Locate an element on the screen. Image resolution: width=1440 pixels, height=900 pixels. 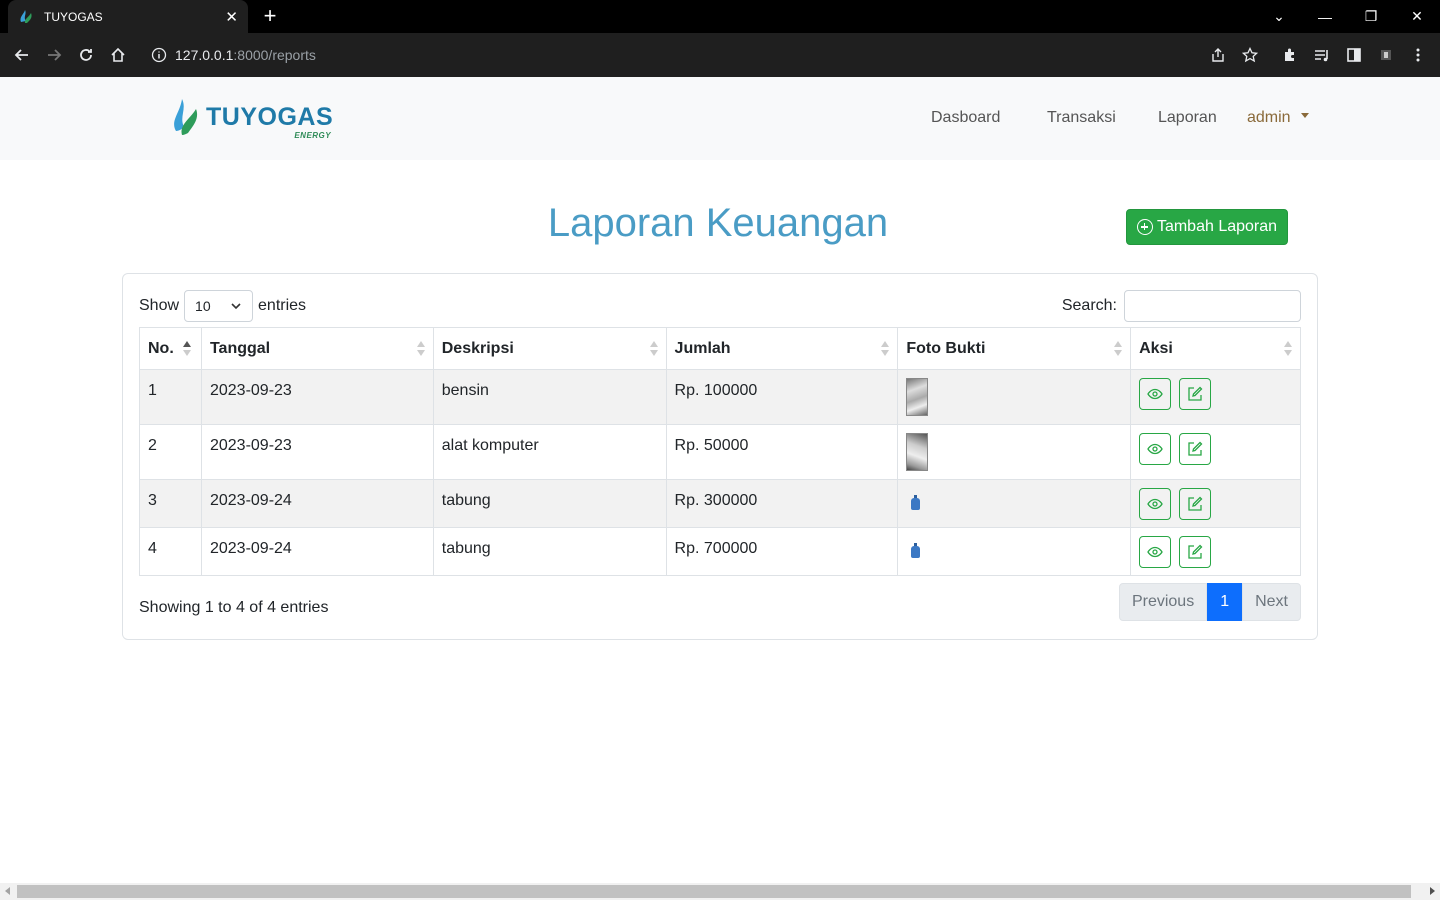
show-label: Show is located at coordinates (159, 305).